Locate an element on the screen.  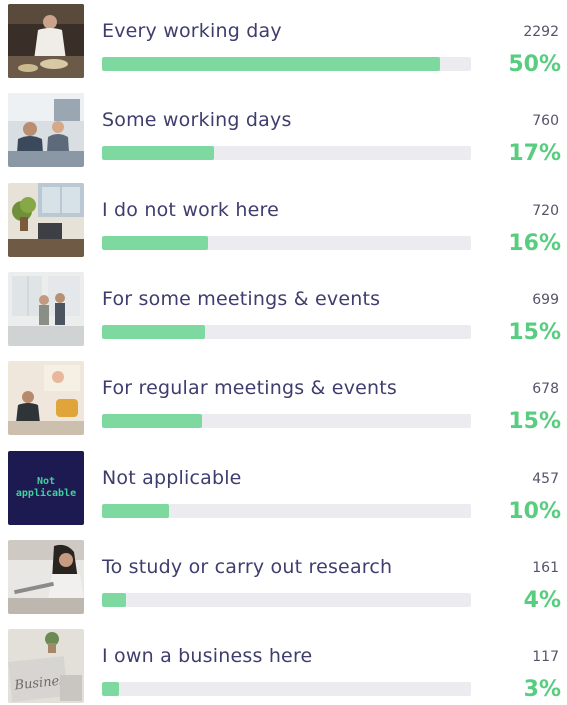
meeting-room-photo is located at coordinates (46, 309).